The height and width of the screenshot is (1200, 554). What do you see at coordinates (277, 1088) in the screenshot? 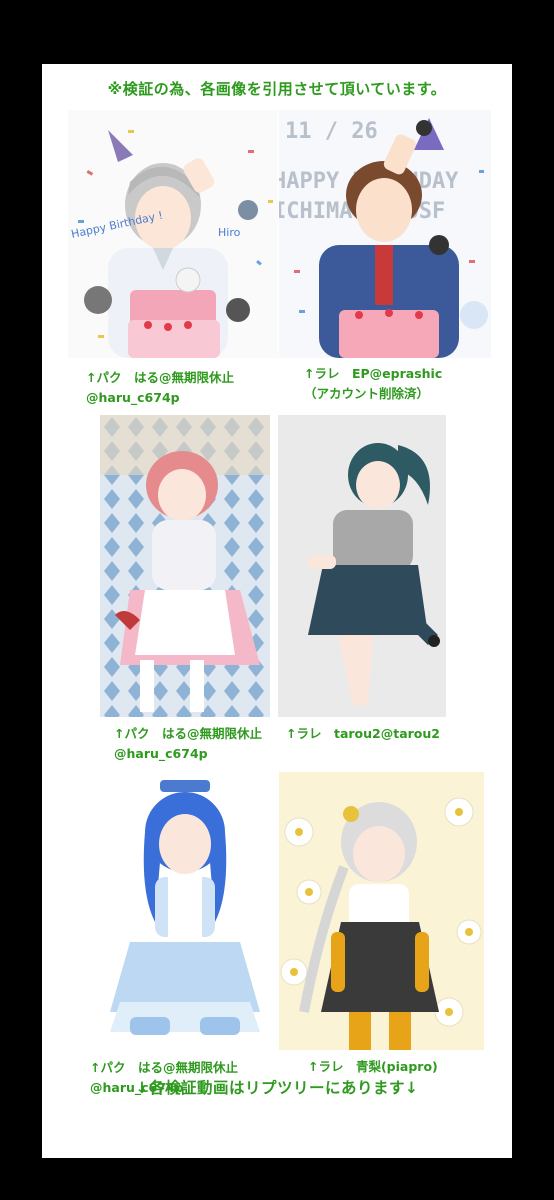
I see `footer-note: ↓各検証動画はリプツリーにあります↓` at bounding box center [277, 1088].